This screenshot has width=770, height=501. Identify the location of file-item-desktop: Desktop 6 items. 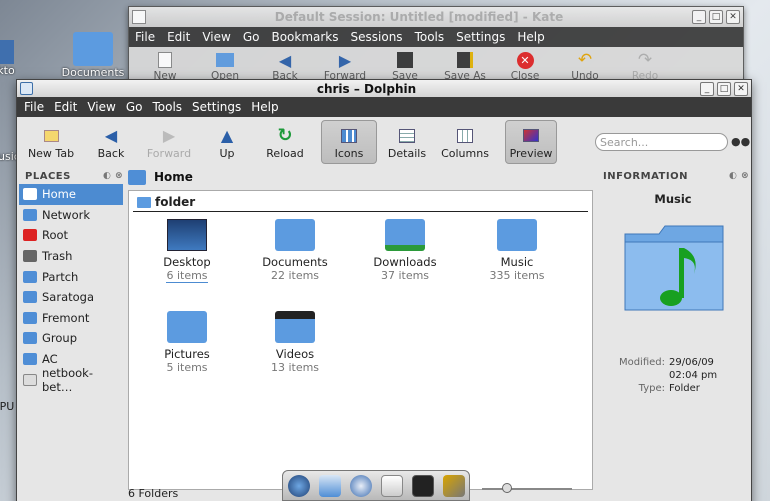
(187, 251).